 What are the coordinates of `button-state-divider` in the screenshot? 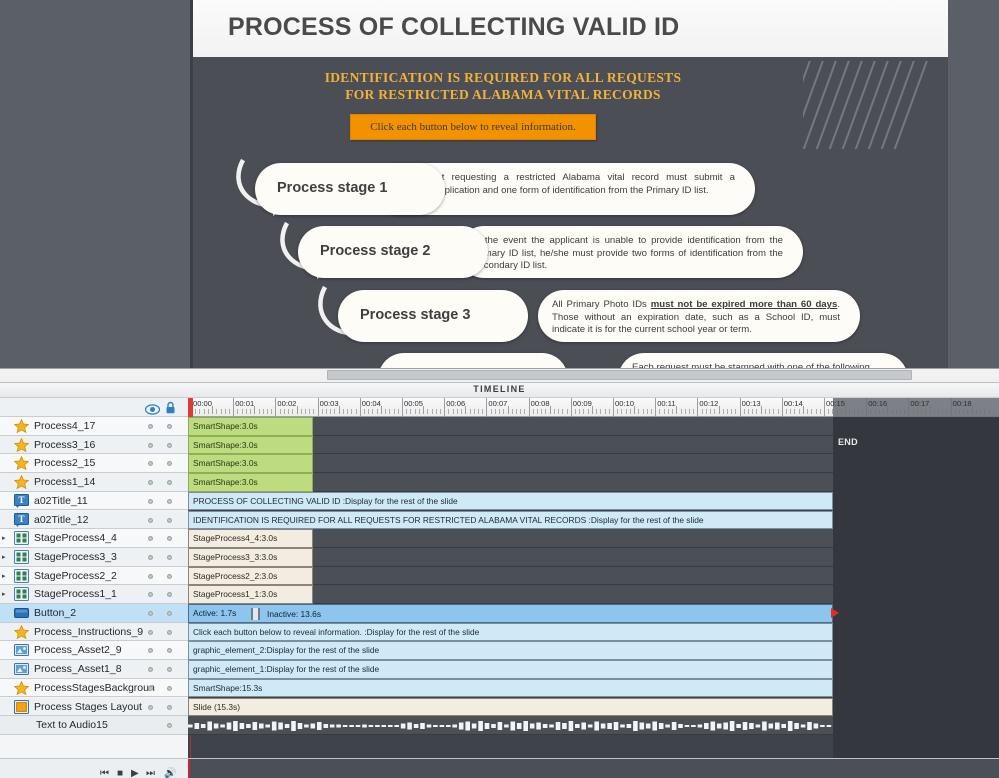 It's located at (255, 614).